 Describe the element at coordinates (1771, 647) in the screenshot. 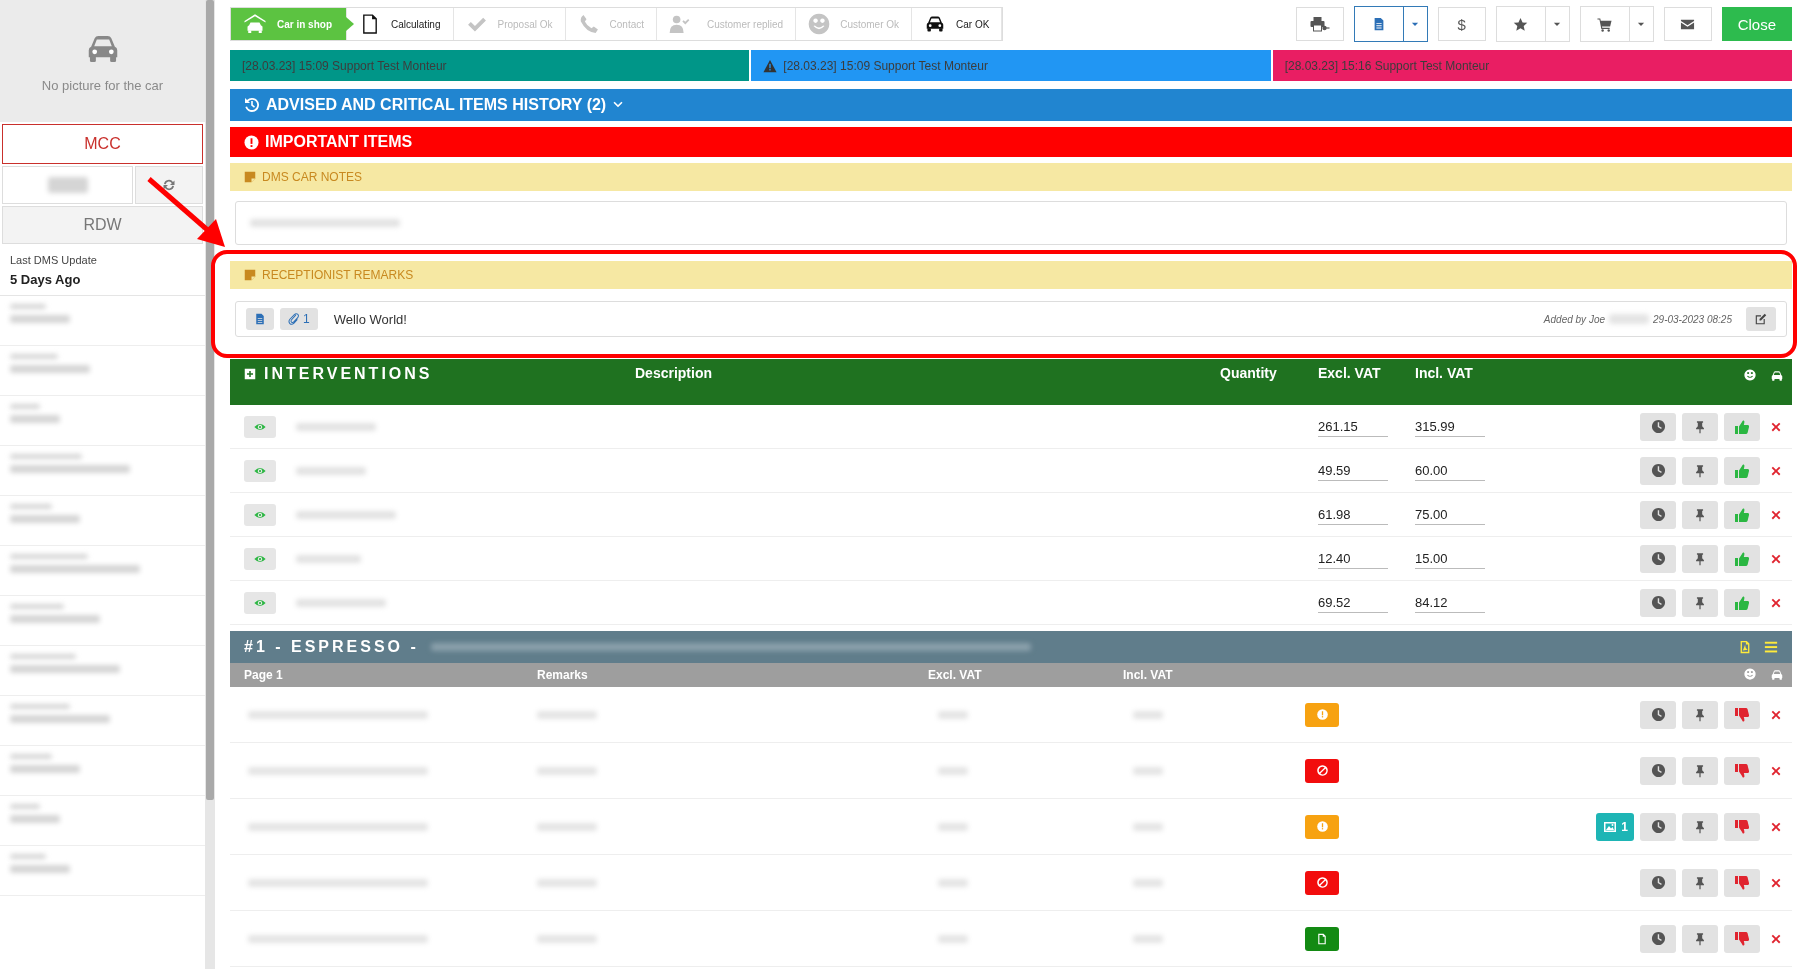

I see `menu-icon` at that location.